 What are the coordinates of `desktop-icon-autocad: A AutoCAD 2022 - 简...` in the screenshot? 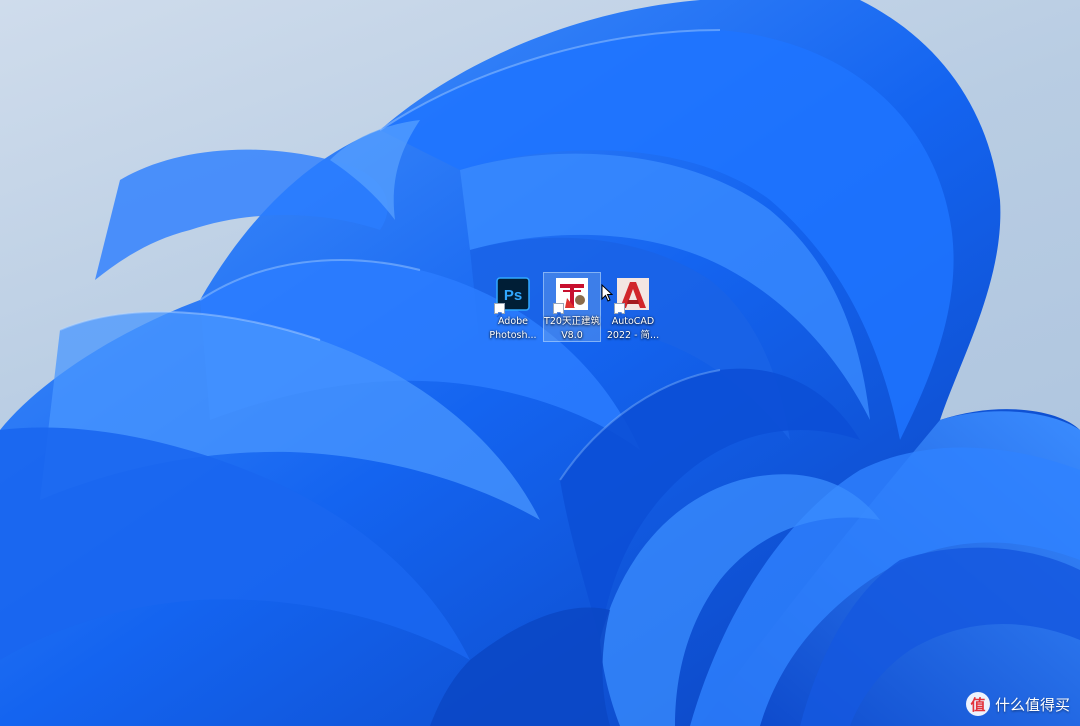 It's located at (633, 307).